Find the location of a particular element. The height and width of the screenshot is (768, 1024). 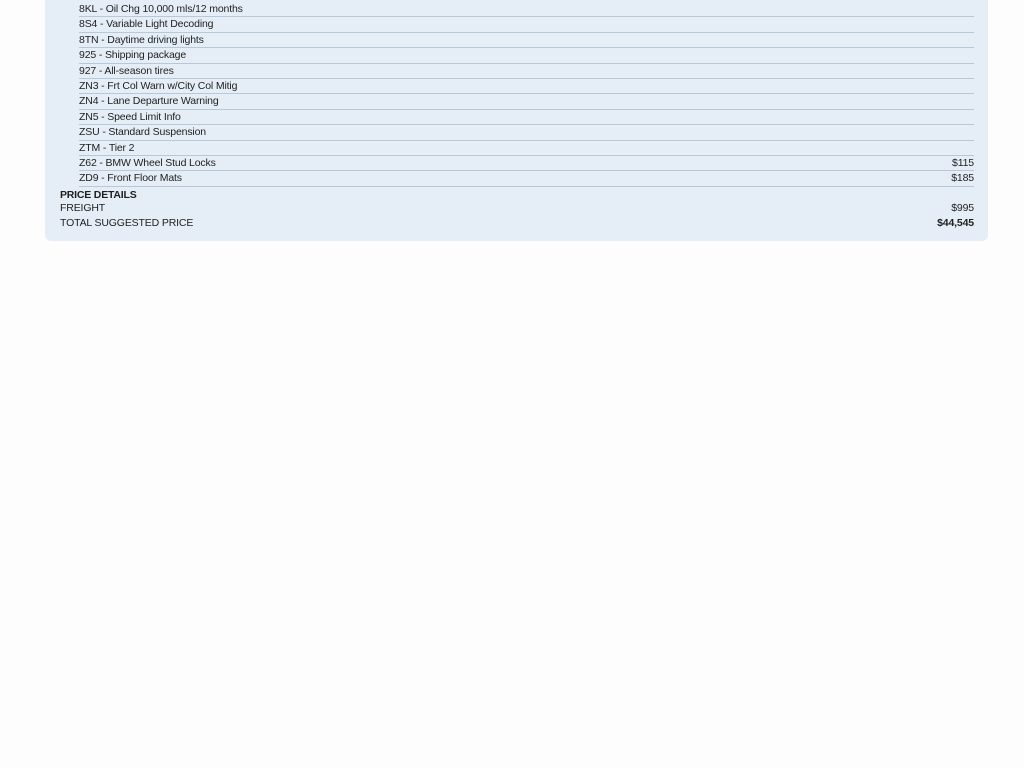

option-label: ZN3 - Frt Col Warn w/City Col Mitig is located at coordinates (158, 85).